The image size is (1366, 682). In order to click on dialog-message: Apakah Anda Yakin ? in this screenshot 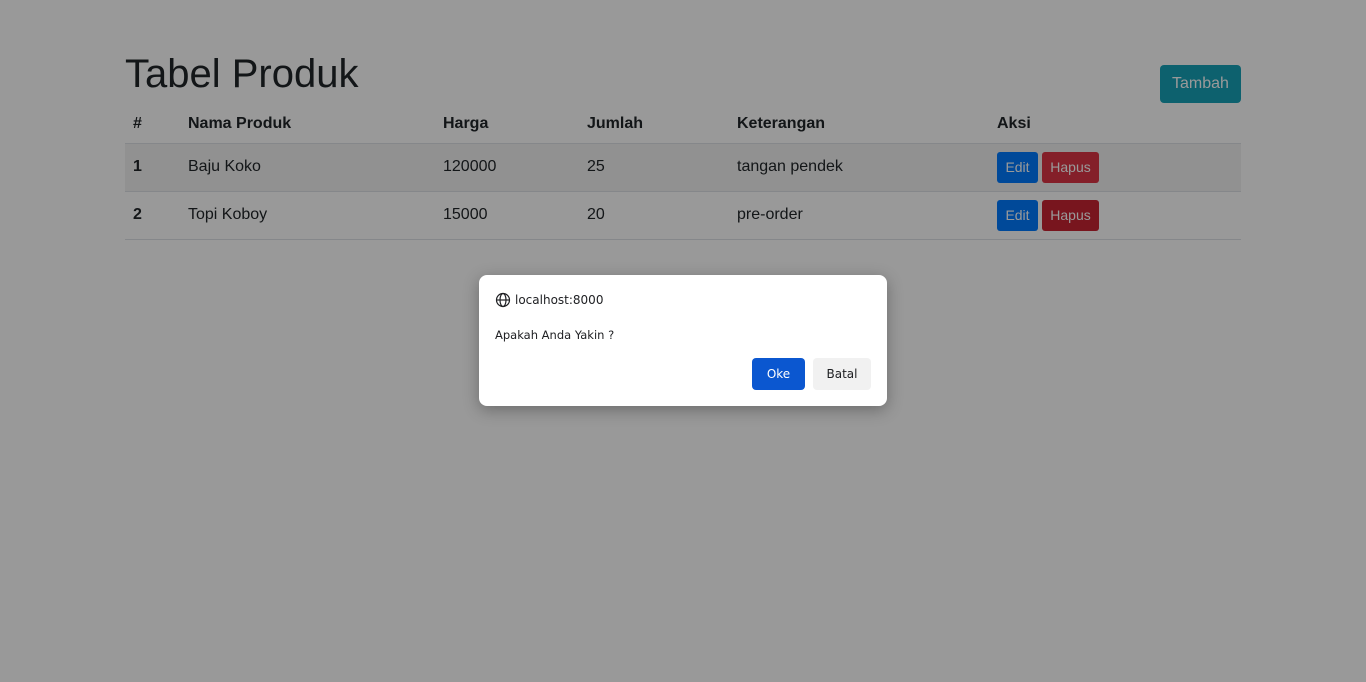, I will do `click(555, 335)`.